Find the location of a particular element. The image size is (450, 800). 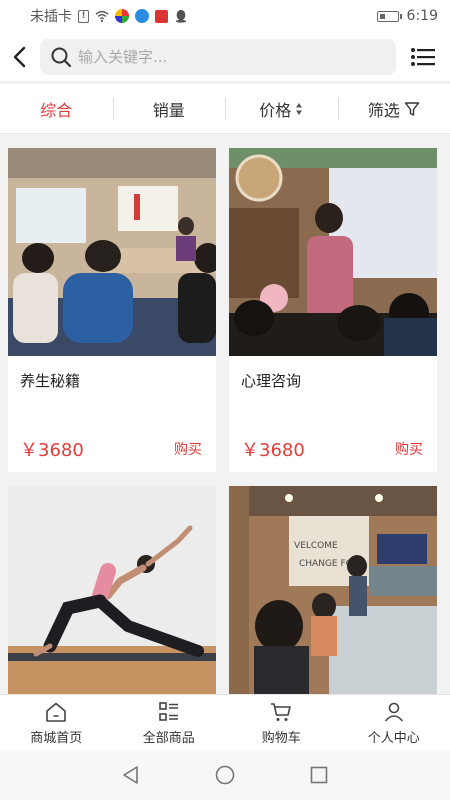

tab-label: 销量 is located at coordinates (168, 110).